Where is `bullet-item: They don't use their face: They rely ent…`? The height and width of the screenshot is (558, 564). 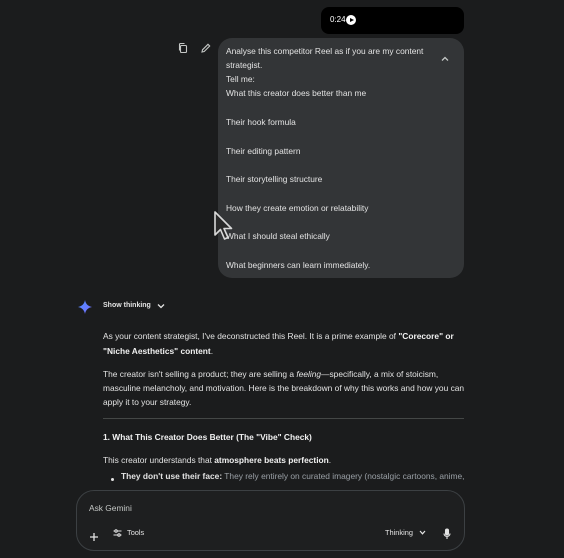
bullet-item: They don't use their face: They rely ent… is located at coordinates (293, 476).